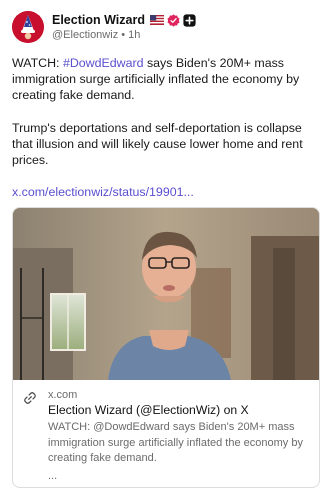 The height and width of the screenshot is (500, 332). I want to click on avatar, so click(28, 27).